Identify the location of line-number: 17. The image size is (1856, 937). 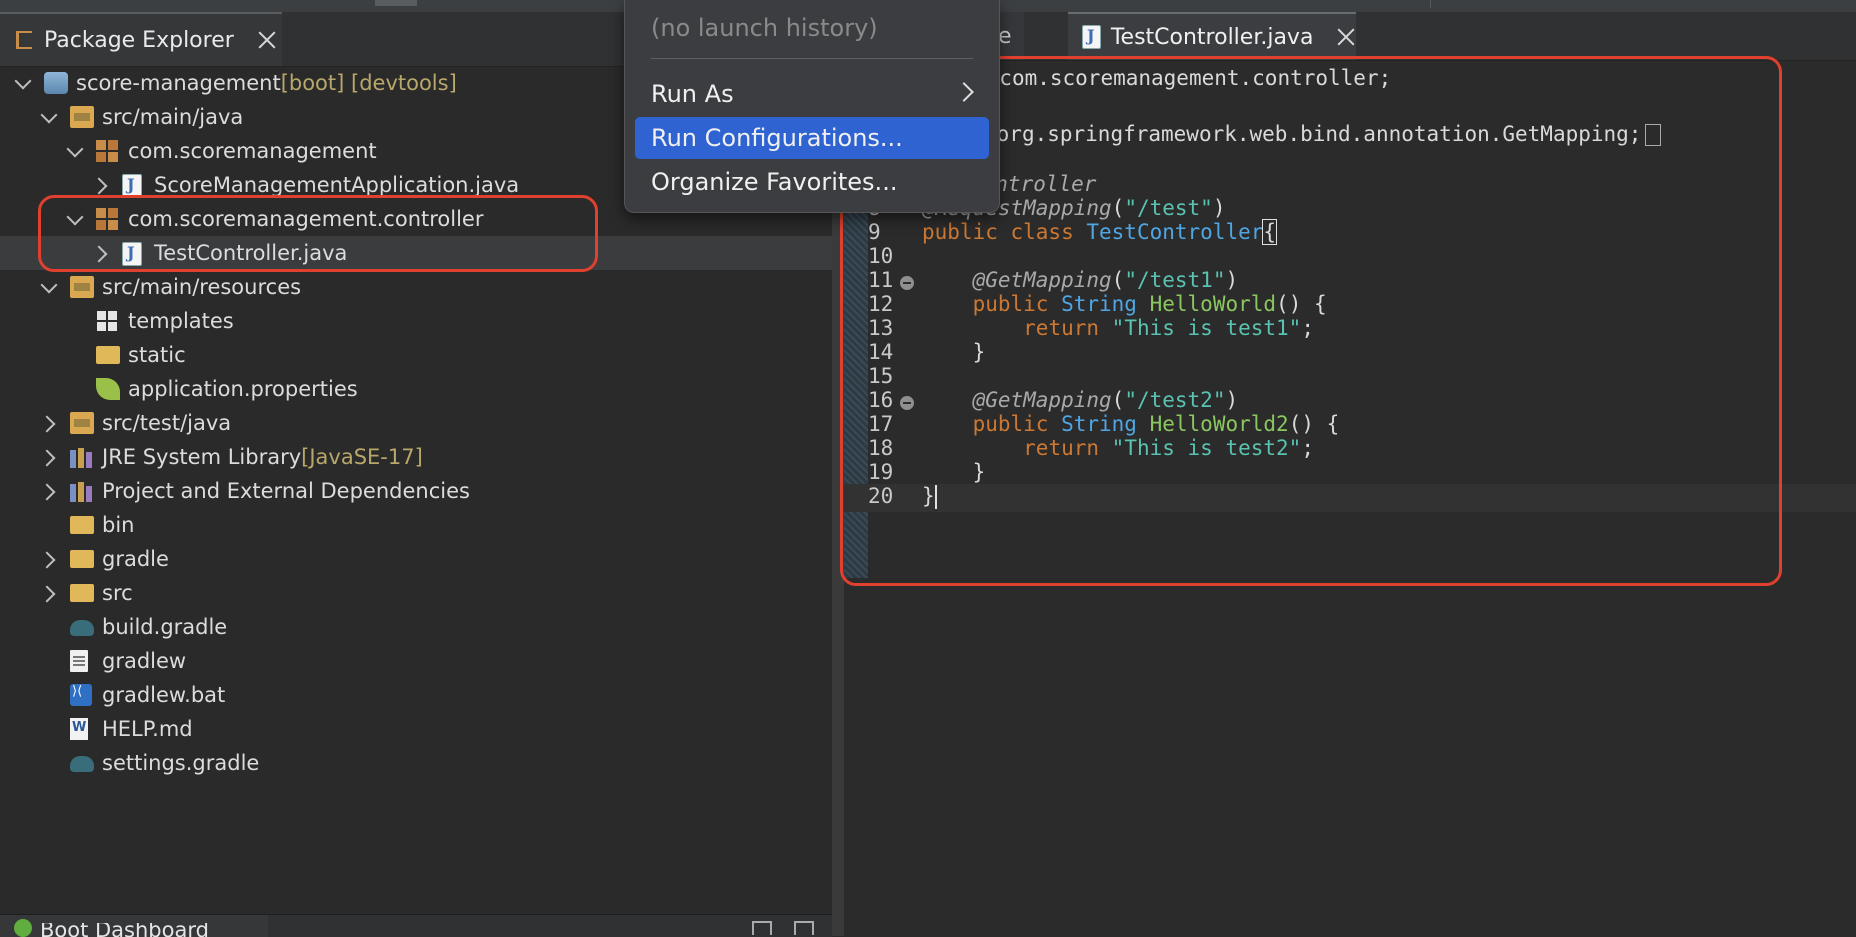
(881, 424).